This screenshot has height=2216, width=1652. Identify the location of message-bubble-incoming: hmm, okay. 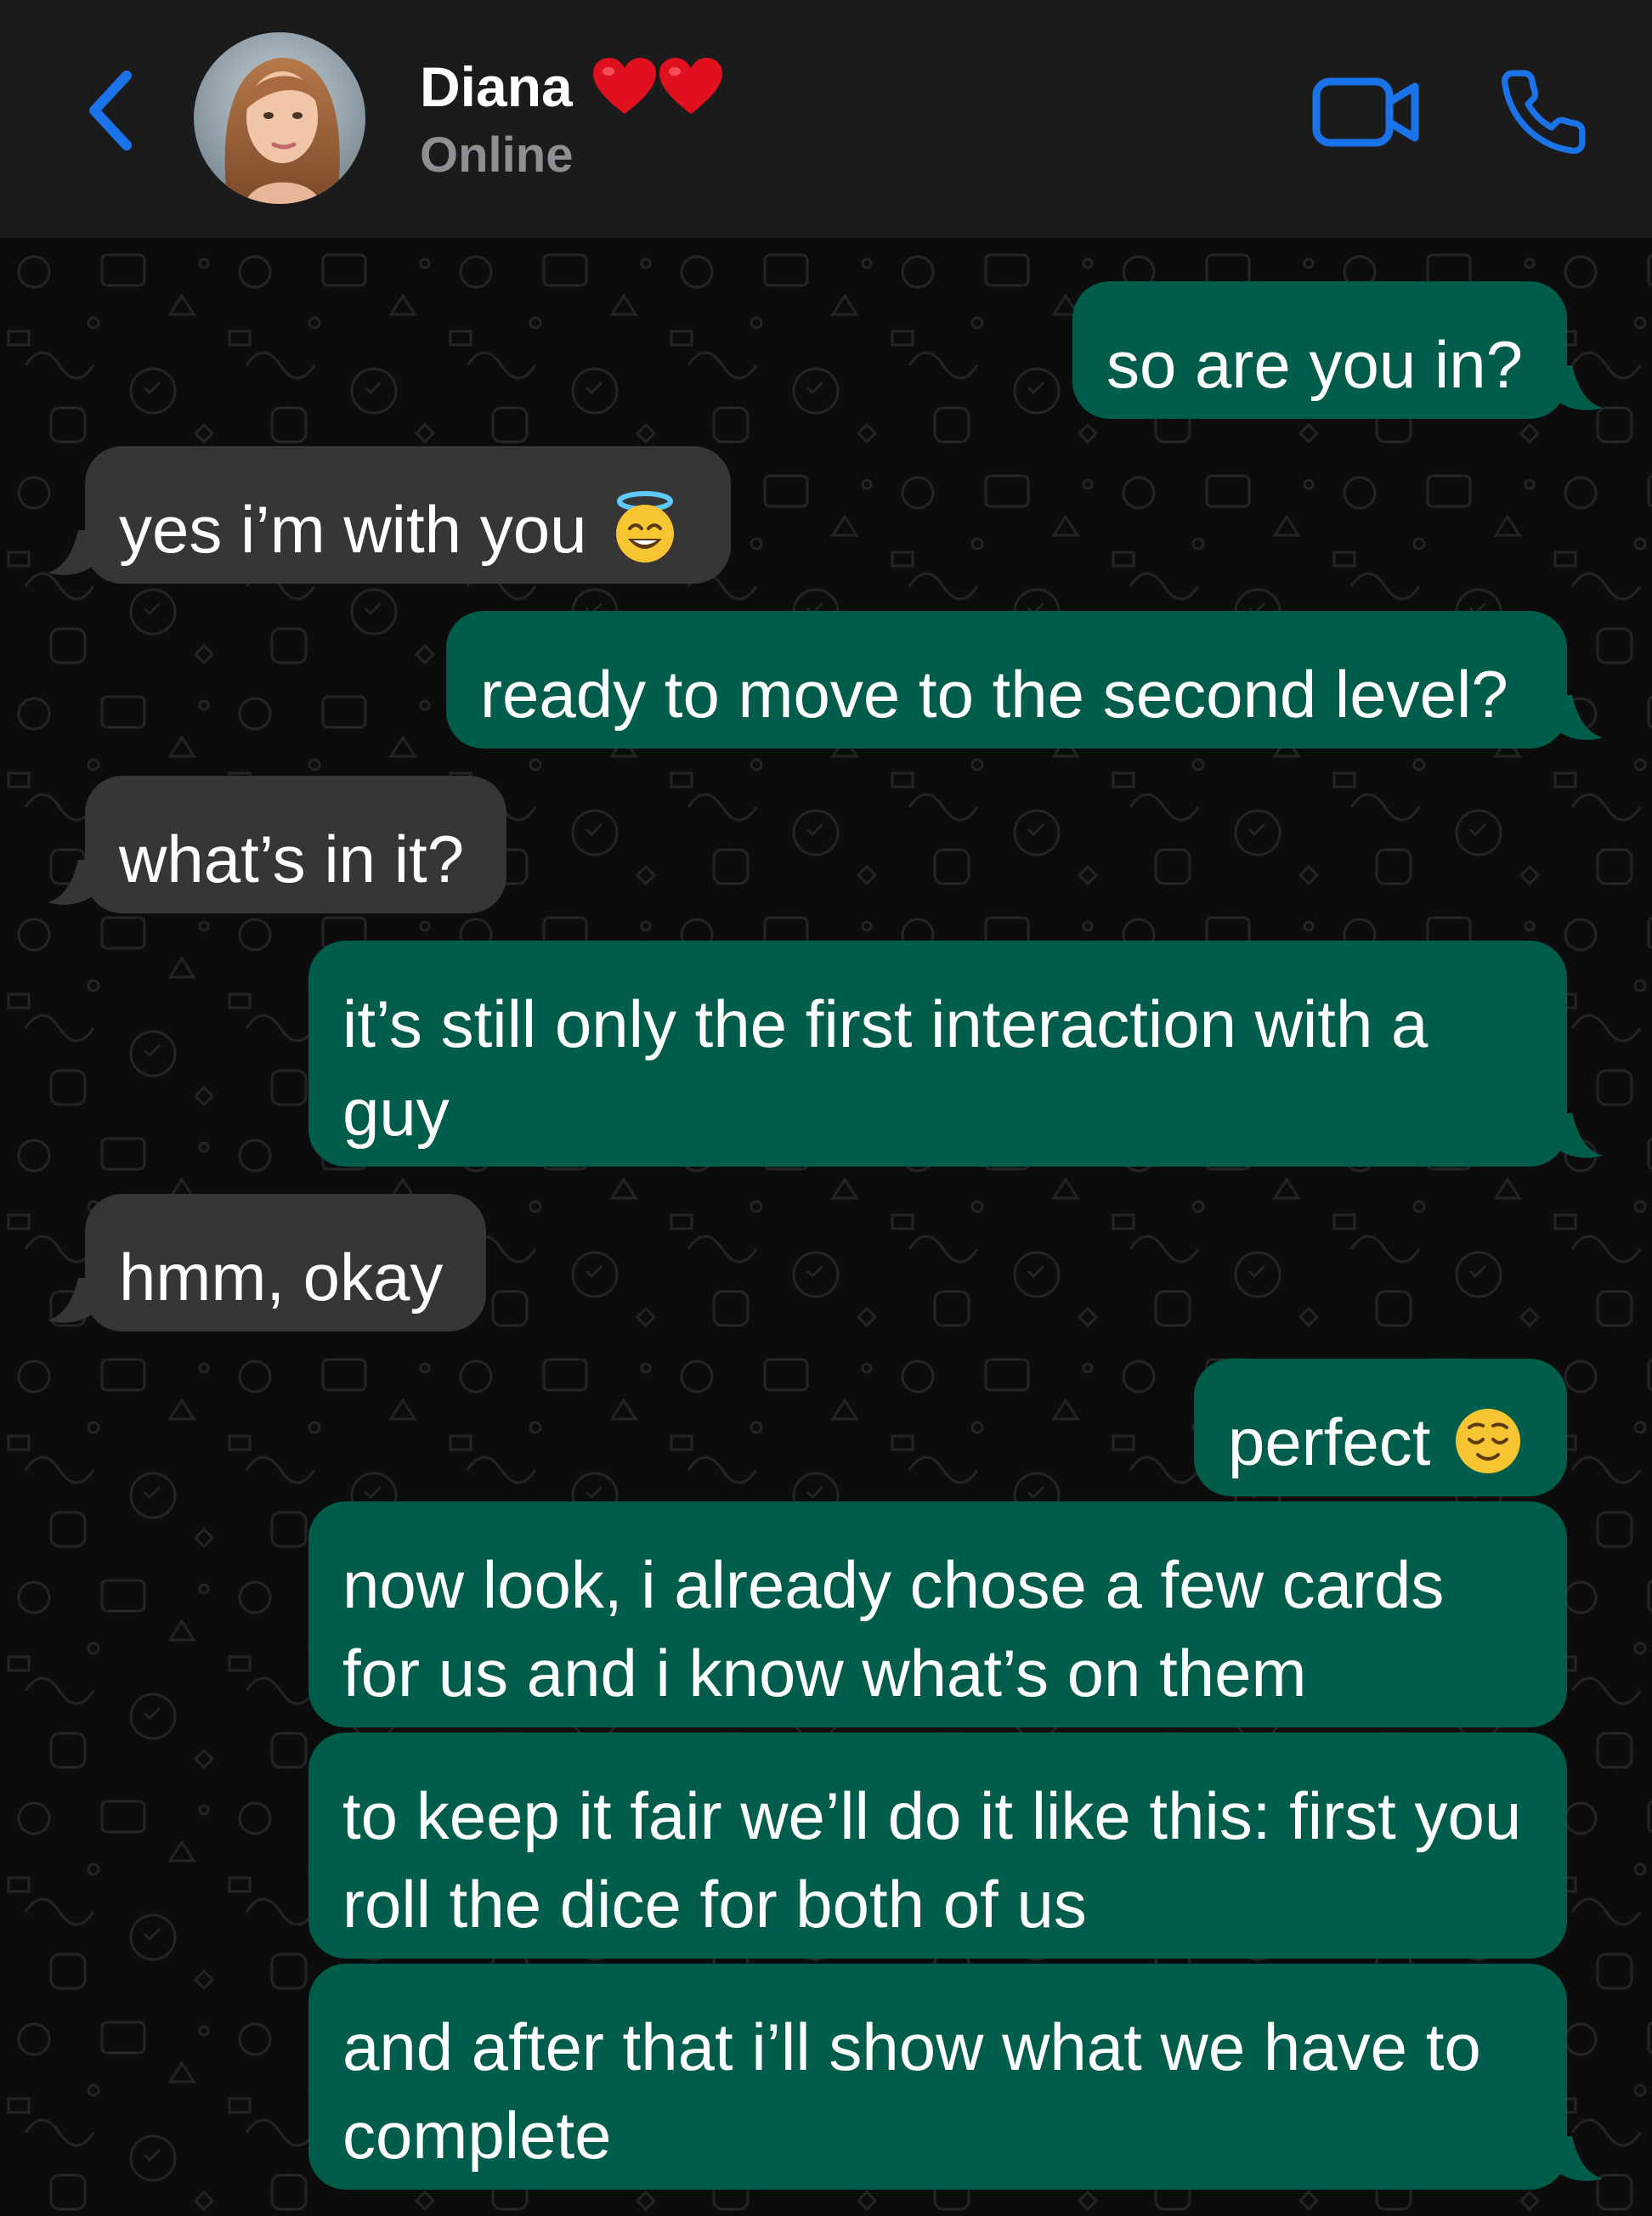
(285, 1262).